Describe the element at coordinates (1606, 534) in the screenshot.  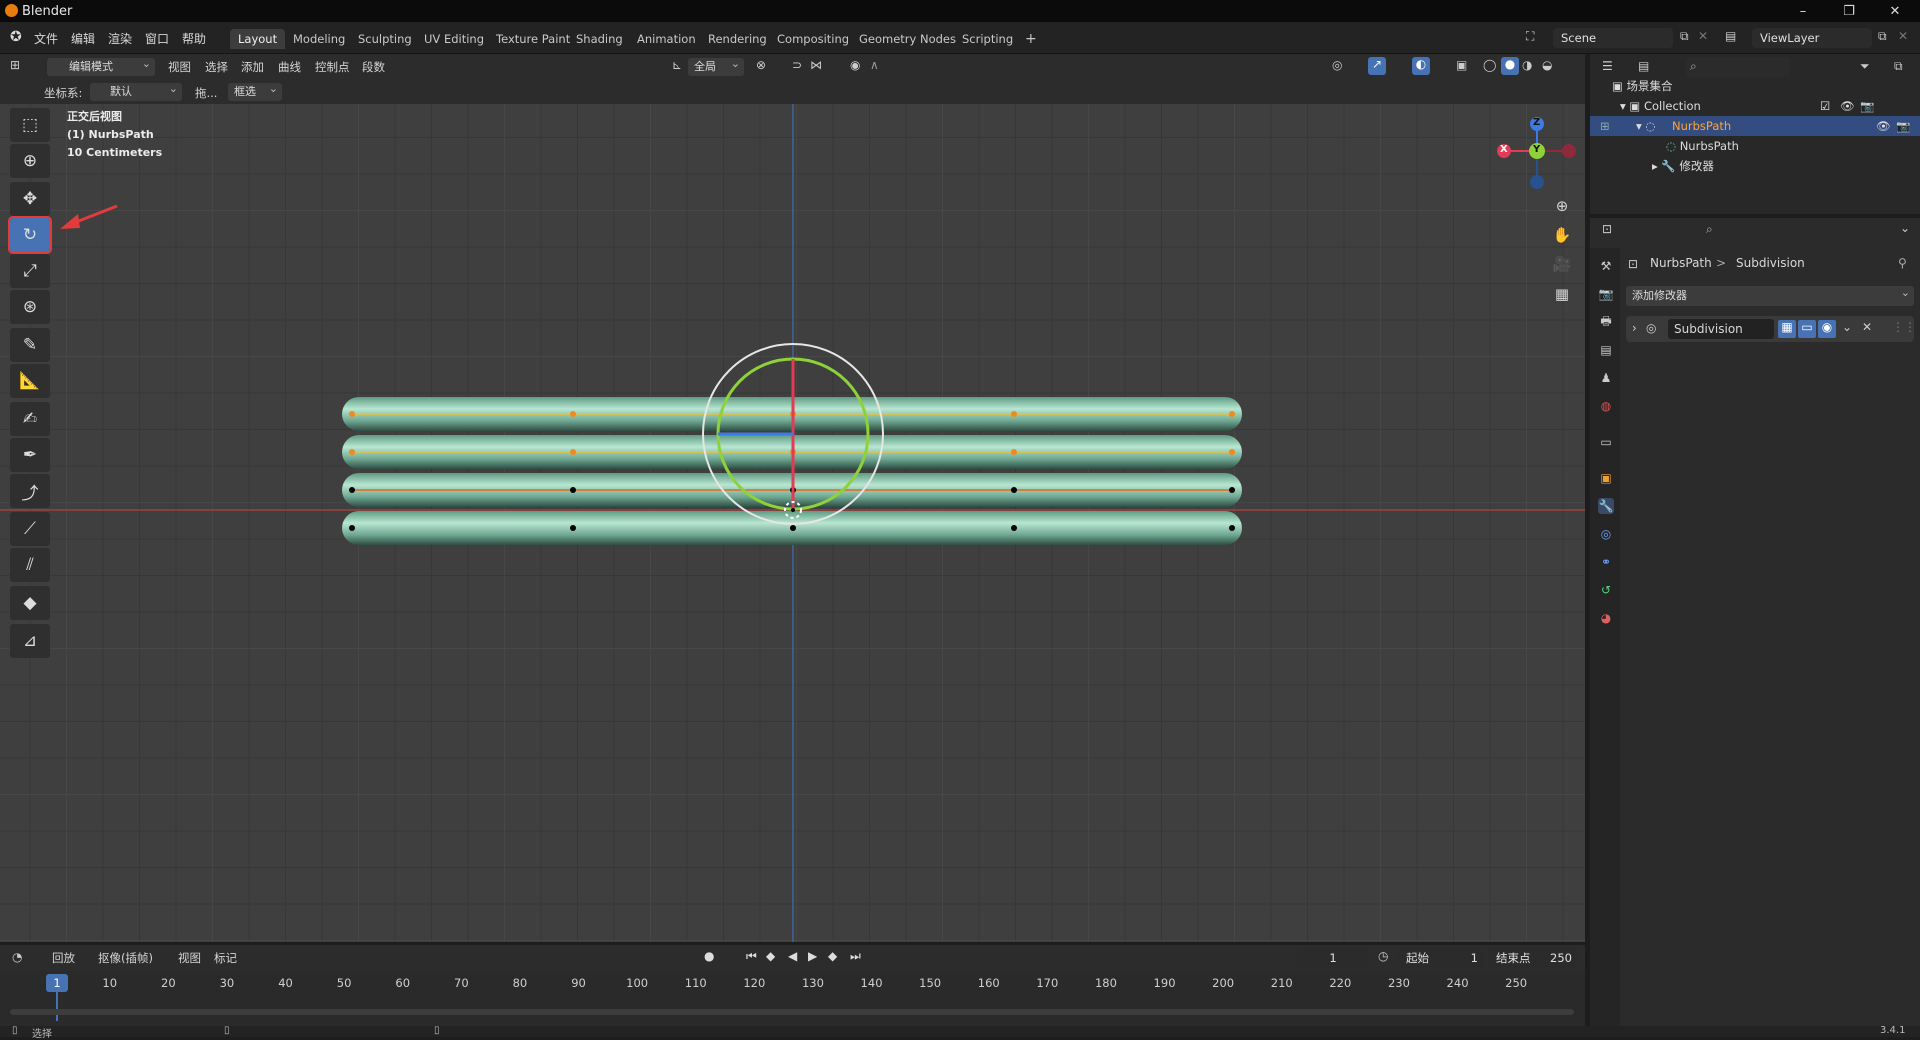
I see `physics-tab-icon: ◎` at that location.